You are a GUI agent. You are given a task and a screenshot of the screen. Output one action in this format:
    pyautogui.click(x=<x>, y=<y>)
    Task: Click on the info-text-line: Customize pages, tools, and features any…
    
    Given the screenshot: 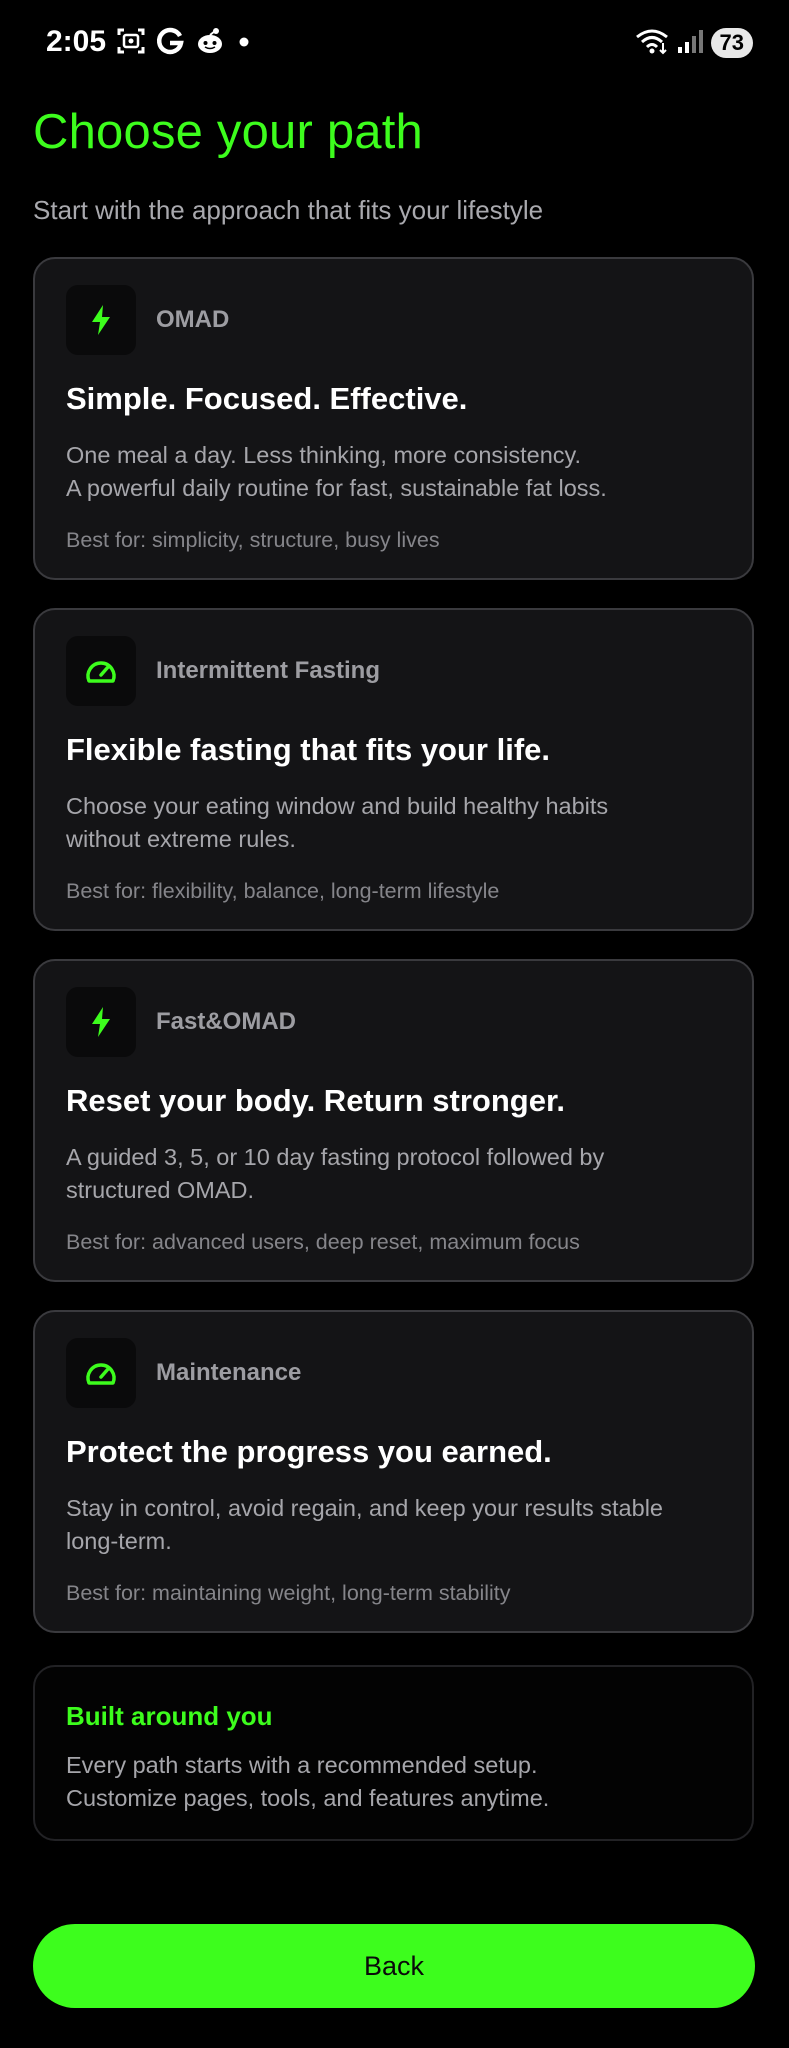 What is the action you would take?
    pyautogui.click(x=308, y=1798)
    